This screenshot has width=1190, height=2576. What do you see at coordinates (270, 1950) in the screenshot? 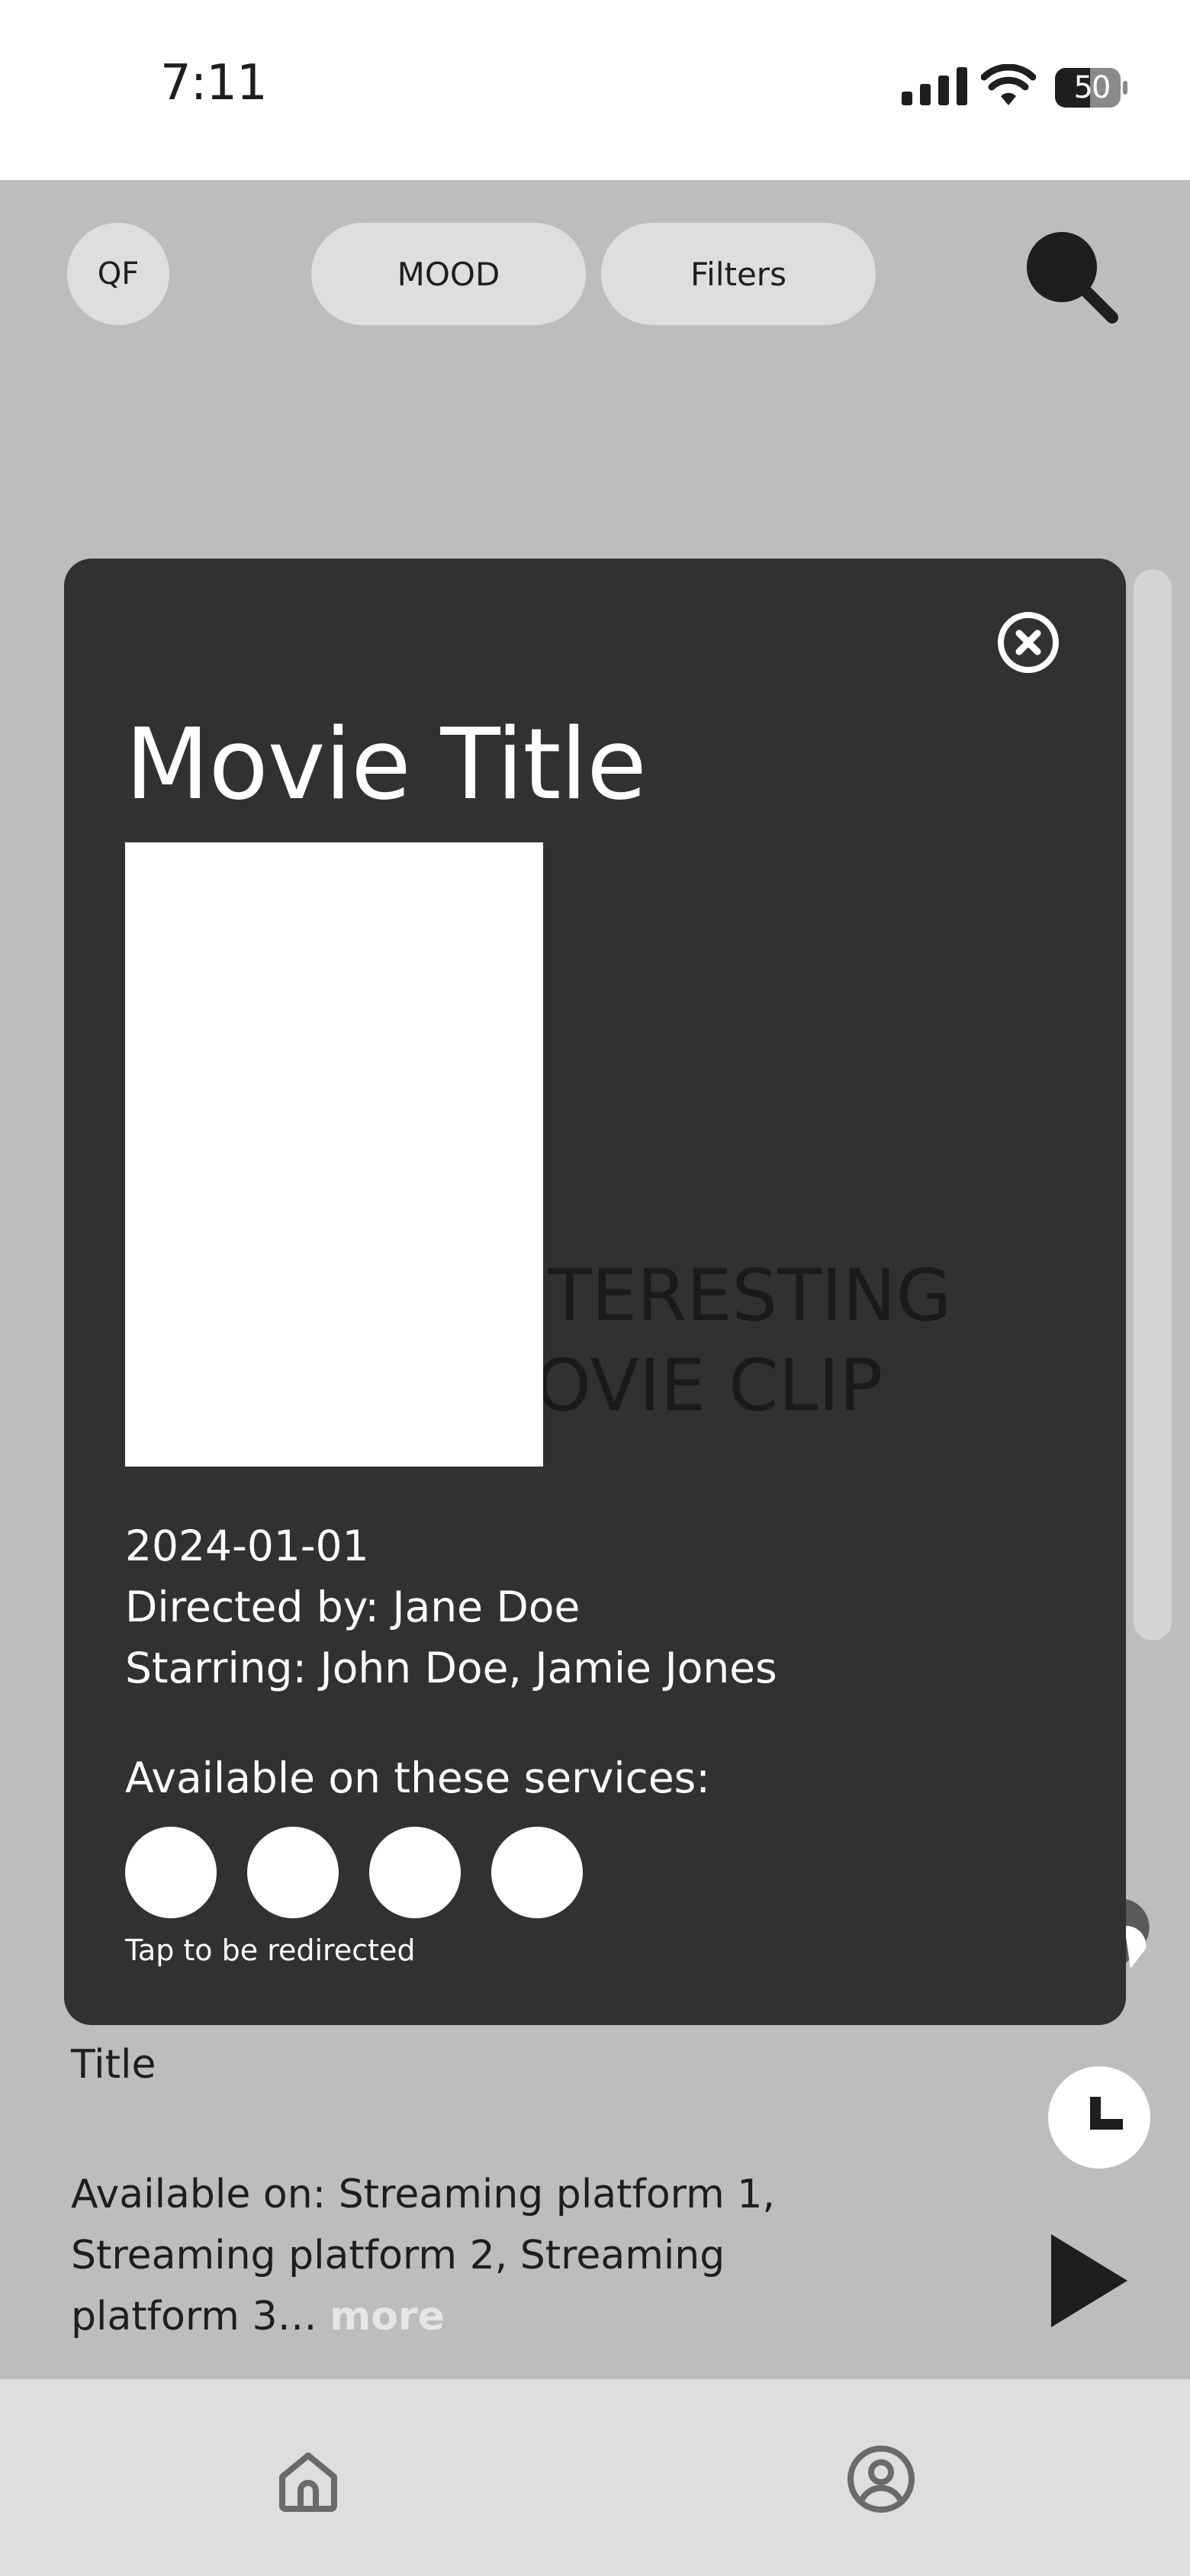
I see `redirect-hint: Tap to be redirected` at bounding box center [270, 1950].